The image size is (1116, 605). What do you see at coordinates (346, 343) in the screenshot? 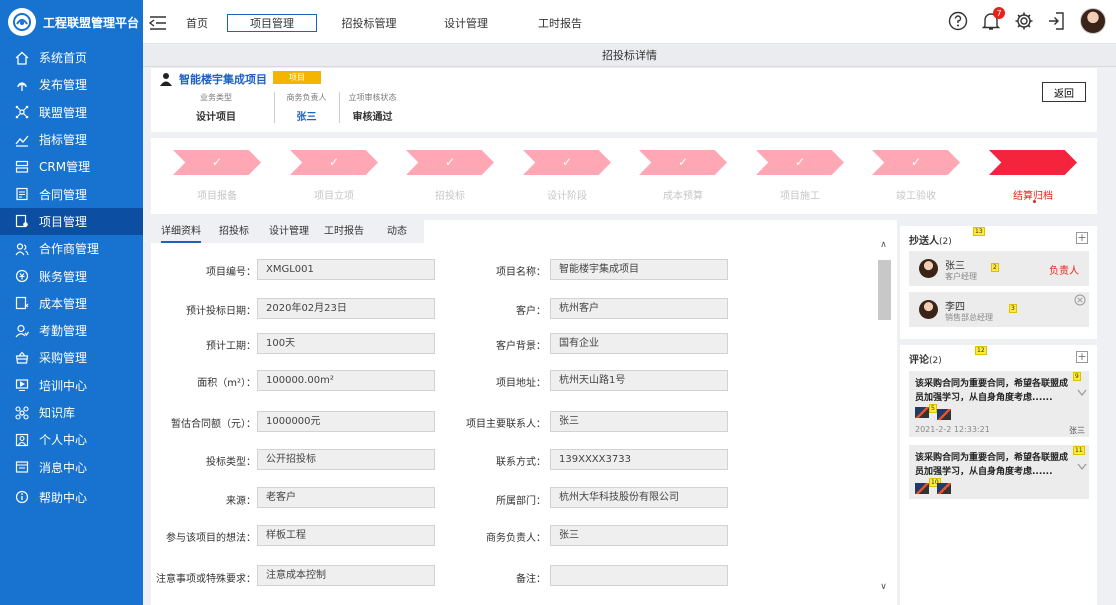
I see `duration-field: 100天` at bounding box center [346, 343].